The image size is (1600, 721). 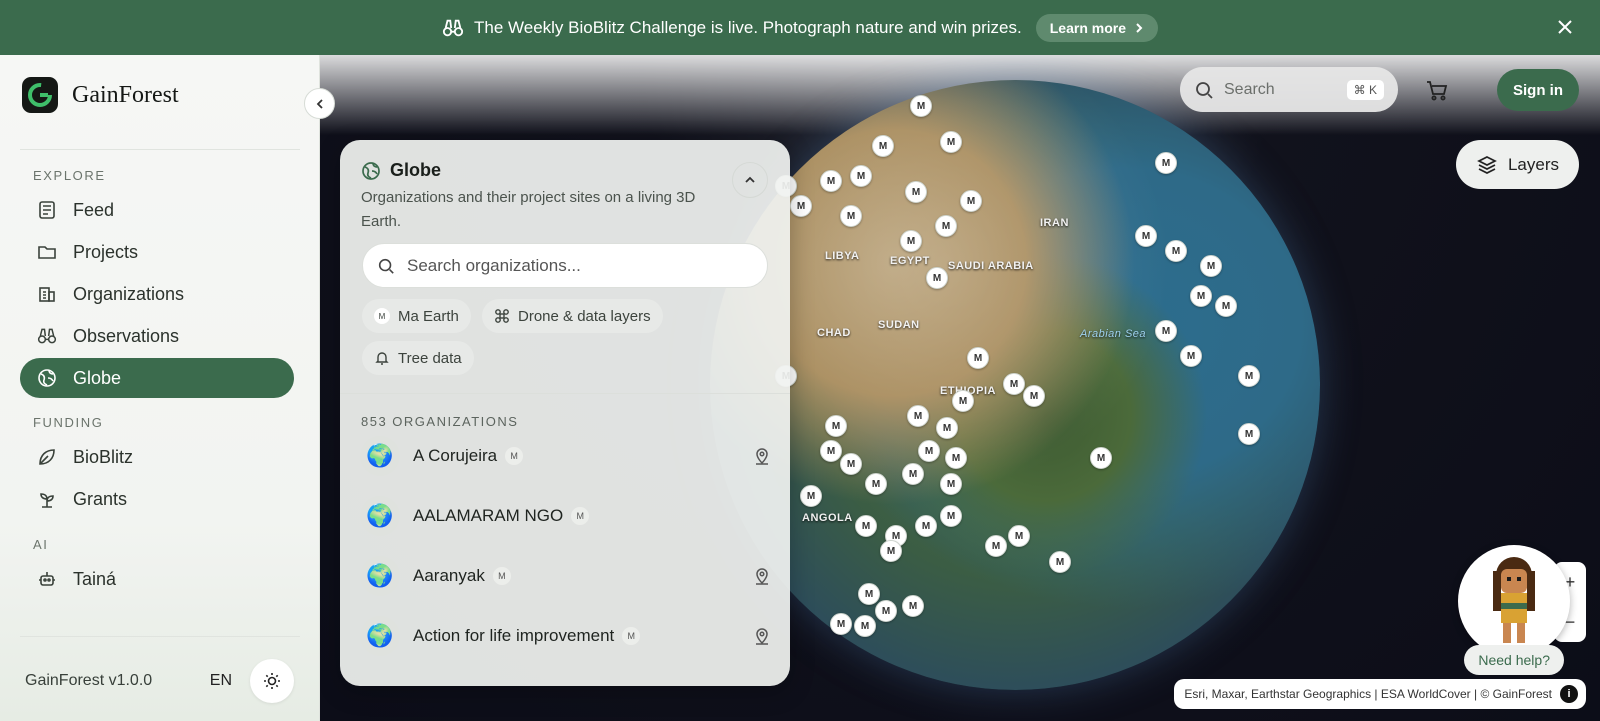 What do you see at coordinates (834, 333) in the screenshot?
I see `geo-label: CHAD` at bounding box center [834, 333].